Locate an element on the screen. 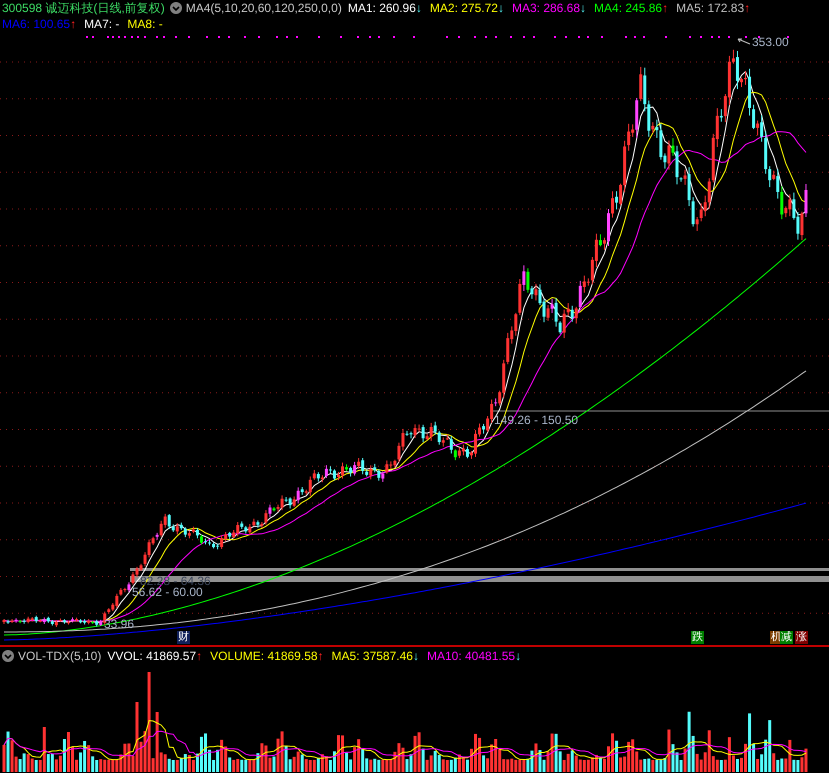  event-marker: 跌 is located at coordinates (697, 637).